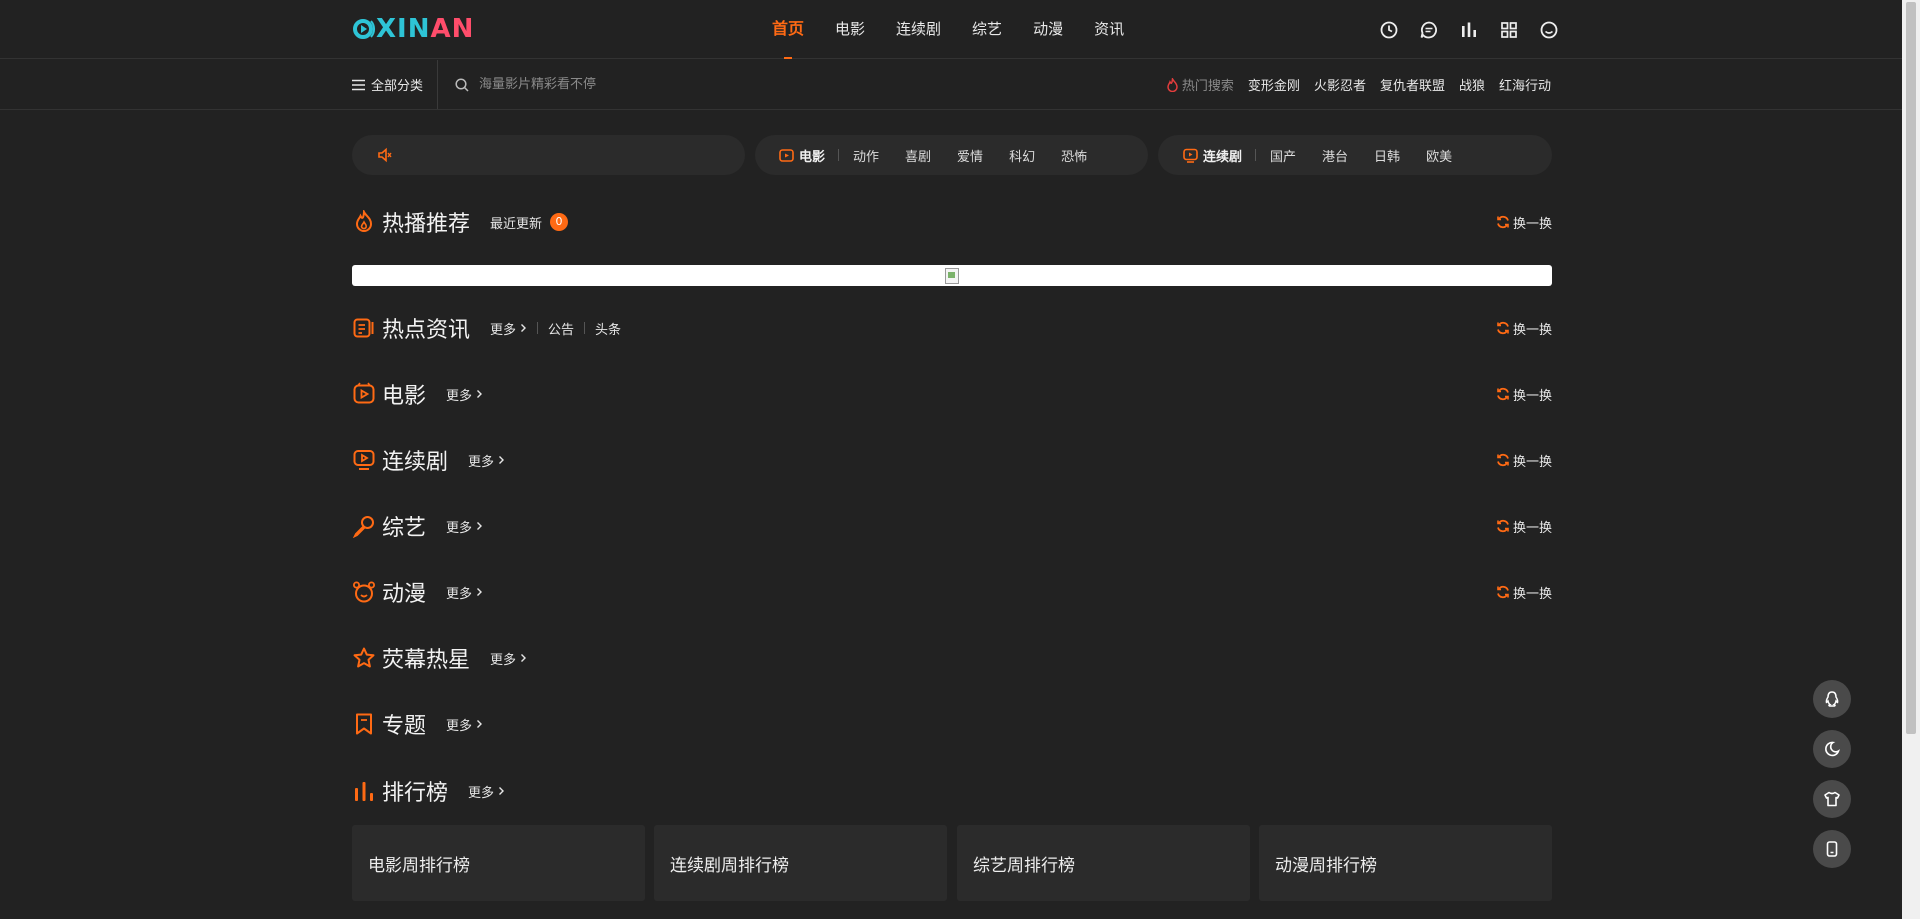  Describe the element at coordinates (404, 528) in the screenshot. I see `section-title: 综艺` at that location.